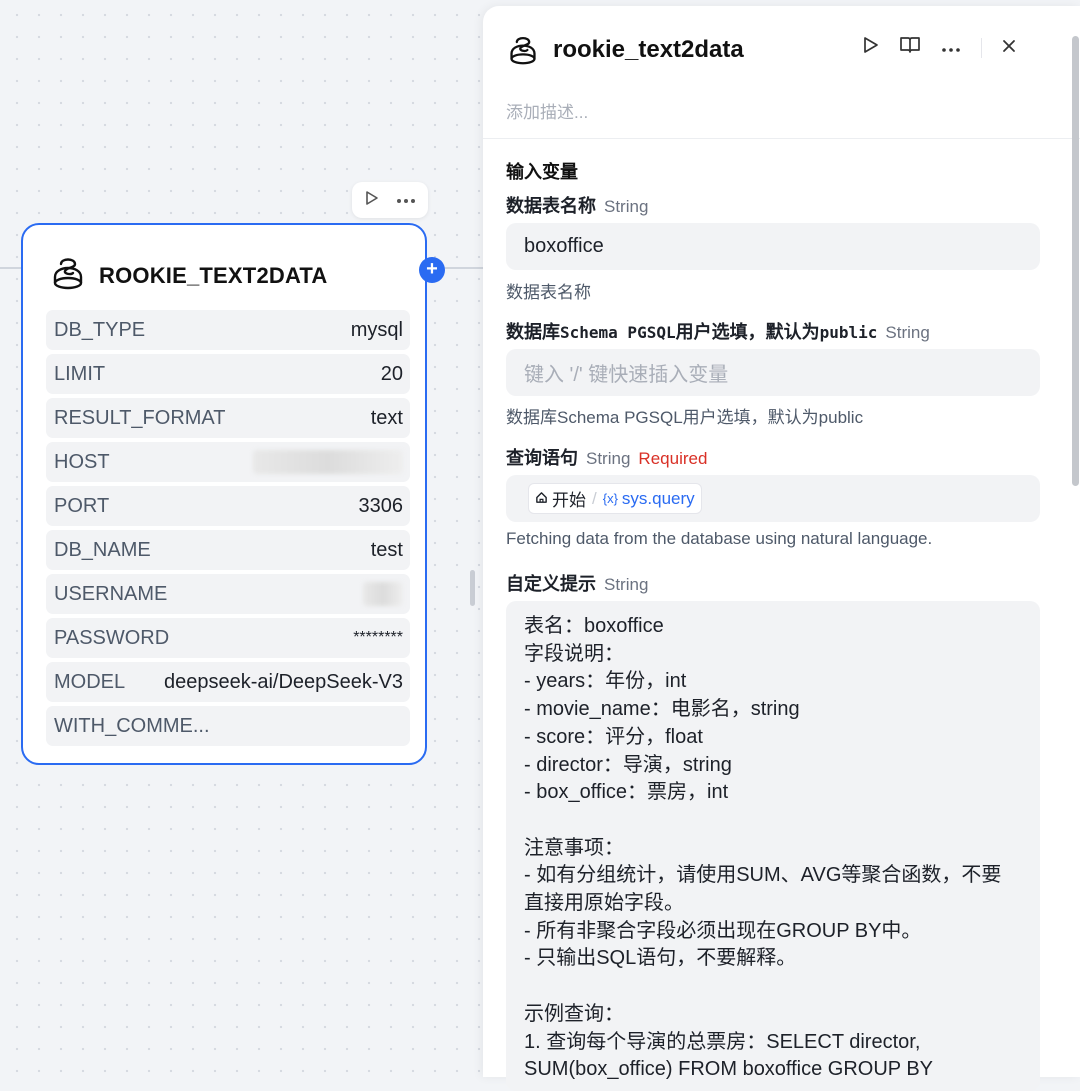  Describe the element at coordinates (80, 373) in the screenshot. I see `param-key: LIMIT` at that location.